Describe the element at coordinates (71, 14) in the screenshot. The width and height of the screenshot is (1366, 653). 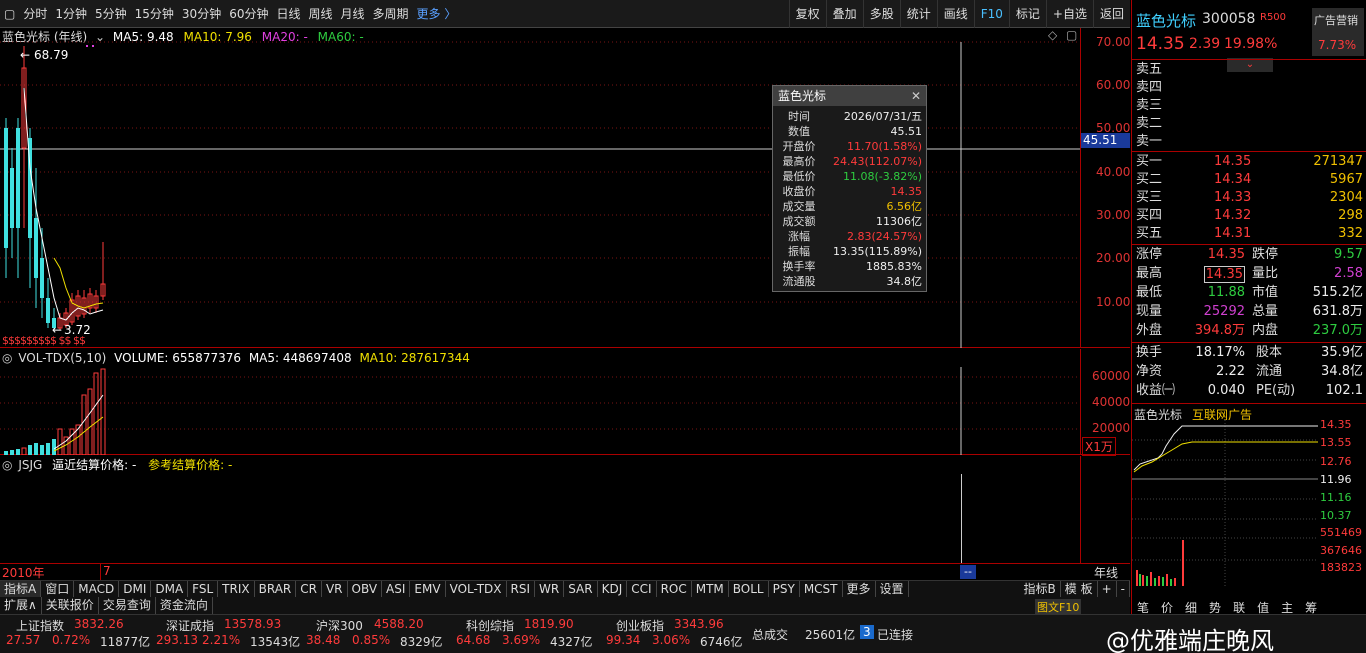
I see `period-tab: 1分钟` at that location.